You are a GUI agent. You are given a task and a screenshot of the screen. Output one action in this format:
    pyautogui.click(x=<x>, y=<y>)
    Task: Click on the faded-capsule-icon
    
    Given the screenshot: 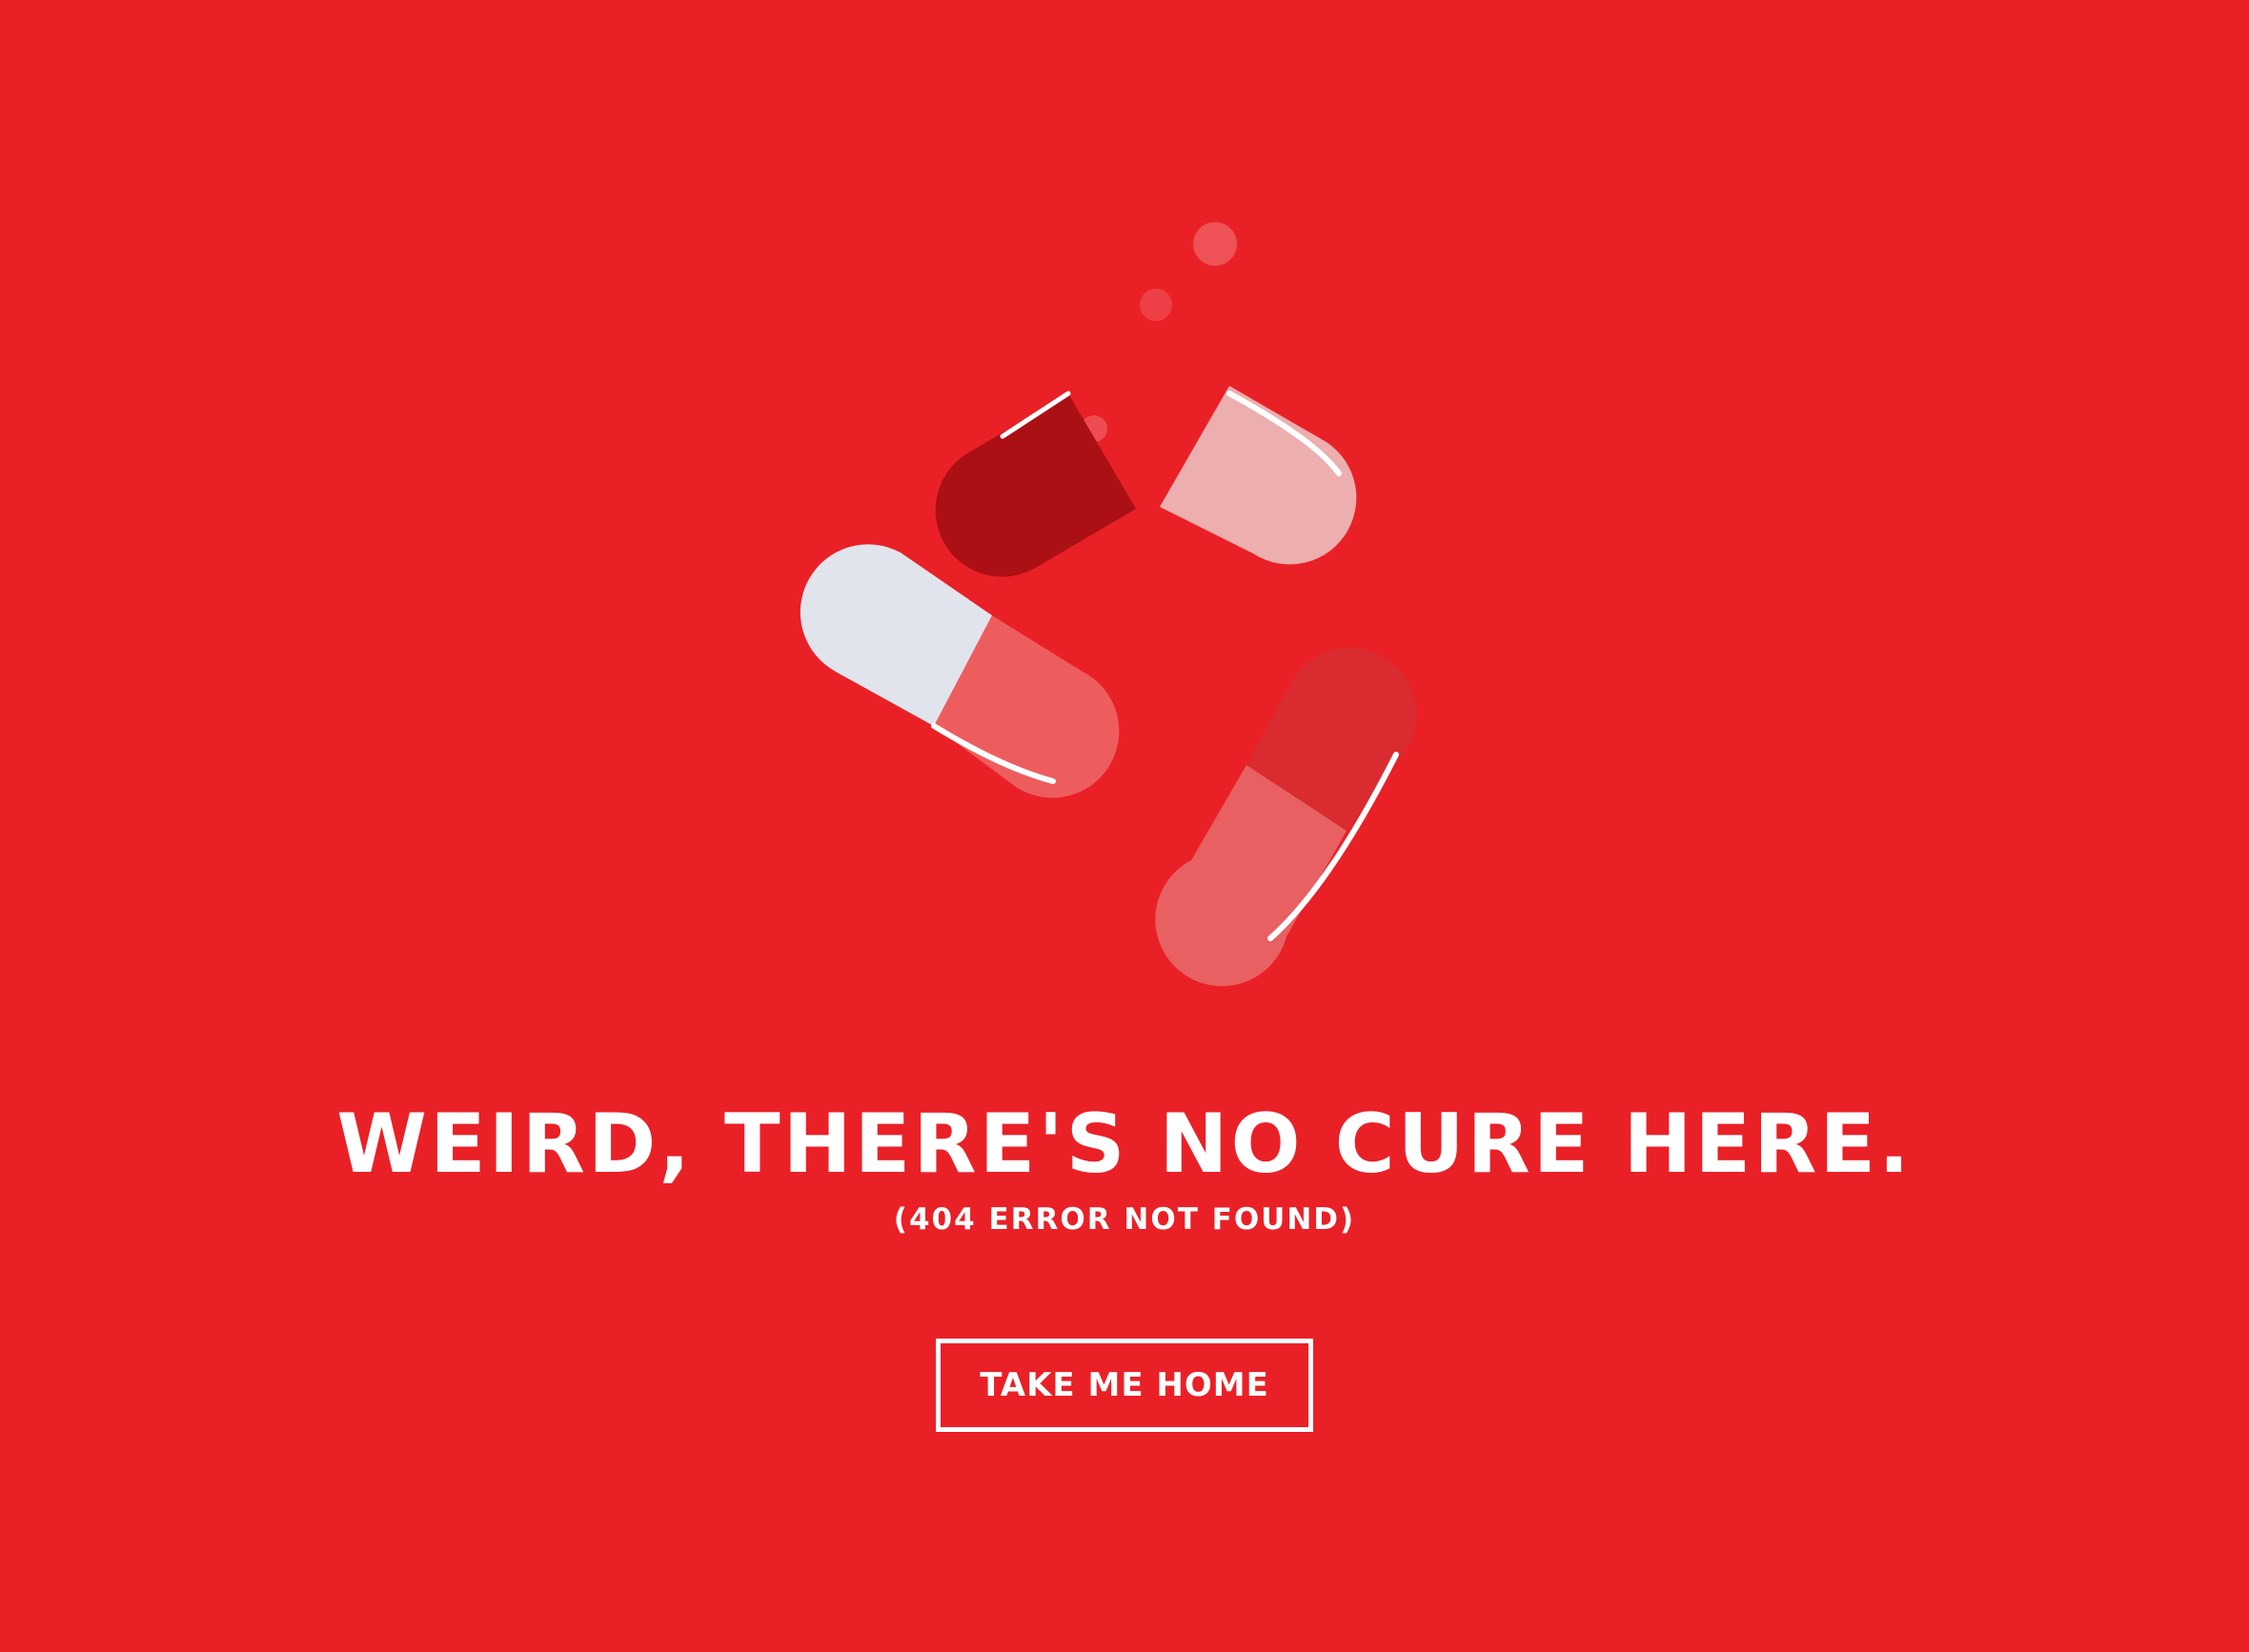 What is the action you would take?
    pyautogui.click(x=1286, y=817)
    